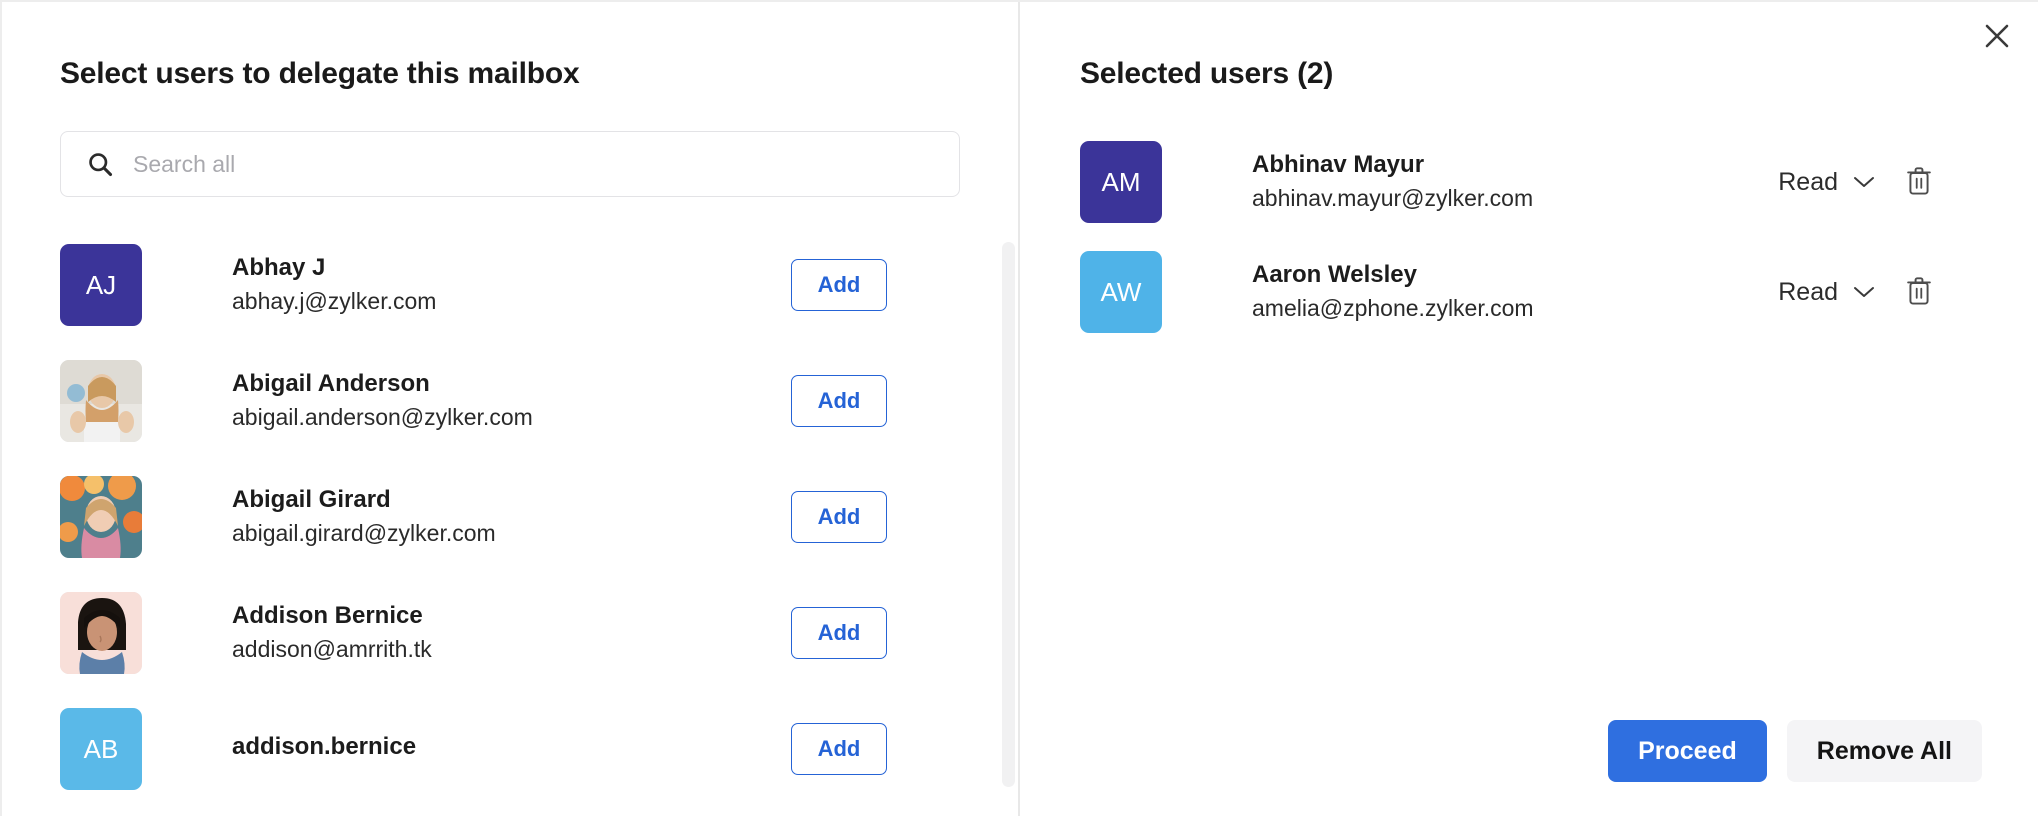 The width and height of the screenshot is (2038, 816). Describe the element at coordinates (1687, 751) in the screenshot. I see `proceed-button: Proceed` at that location.